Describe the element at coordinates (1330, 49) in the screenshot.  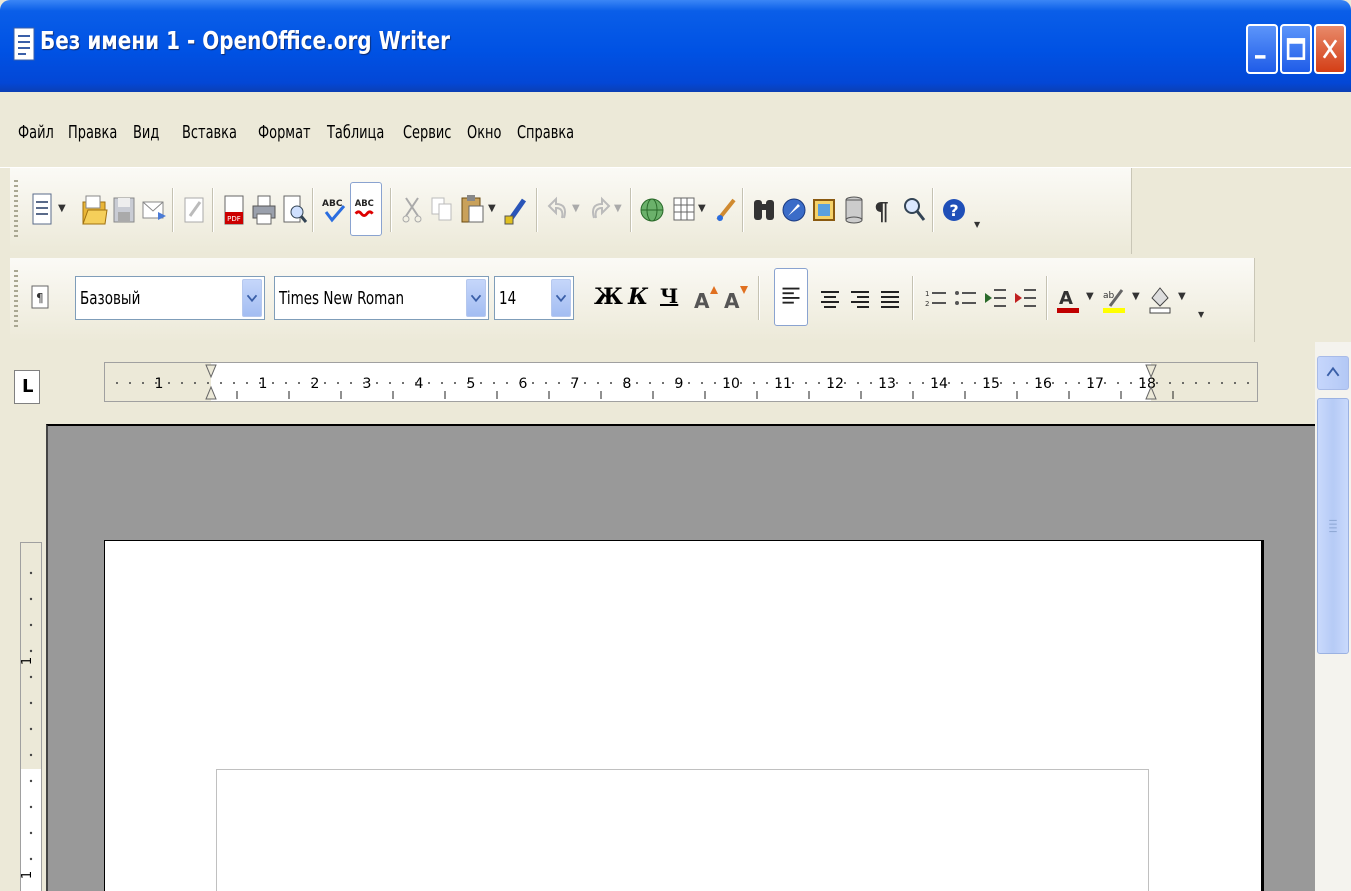
I see `close-button` at that location.